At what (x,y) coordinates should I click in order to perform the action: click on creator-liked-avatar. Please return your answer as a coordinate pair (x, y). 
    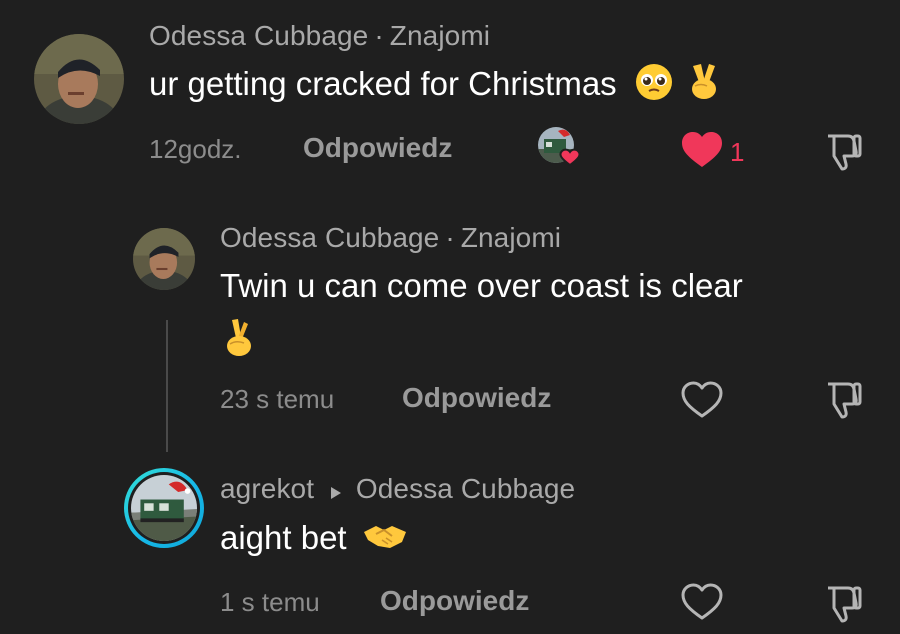
    Looking at the image, I should click on (559, 146).